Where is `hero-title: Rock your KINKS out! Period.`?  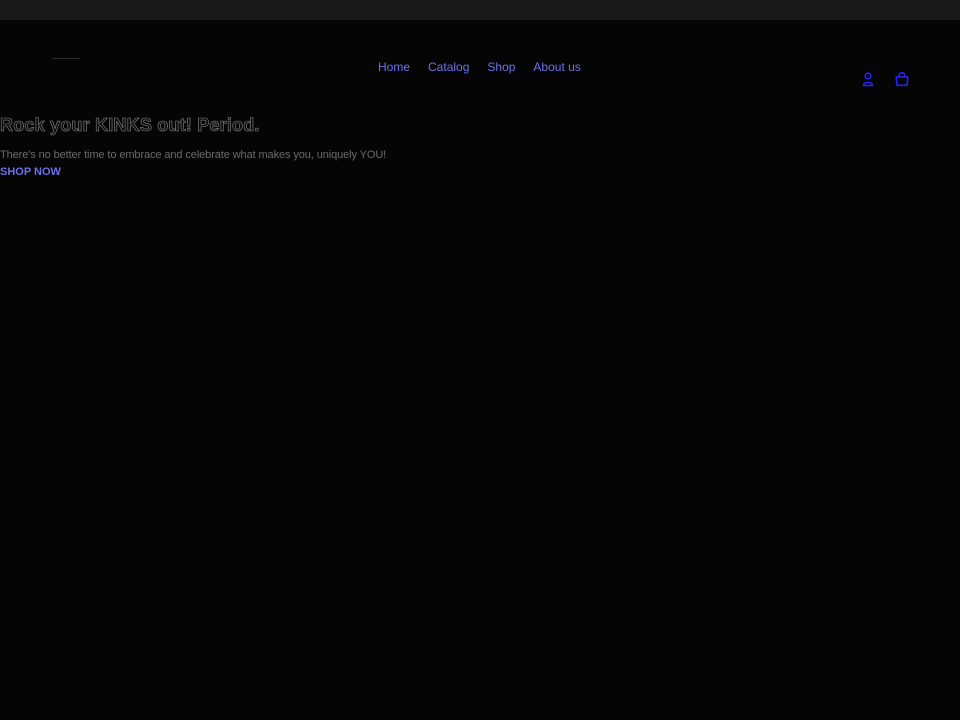
hero-title: Rock your KINKS out! Period. is located at coordinates (130, 125).